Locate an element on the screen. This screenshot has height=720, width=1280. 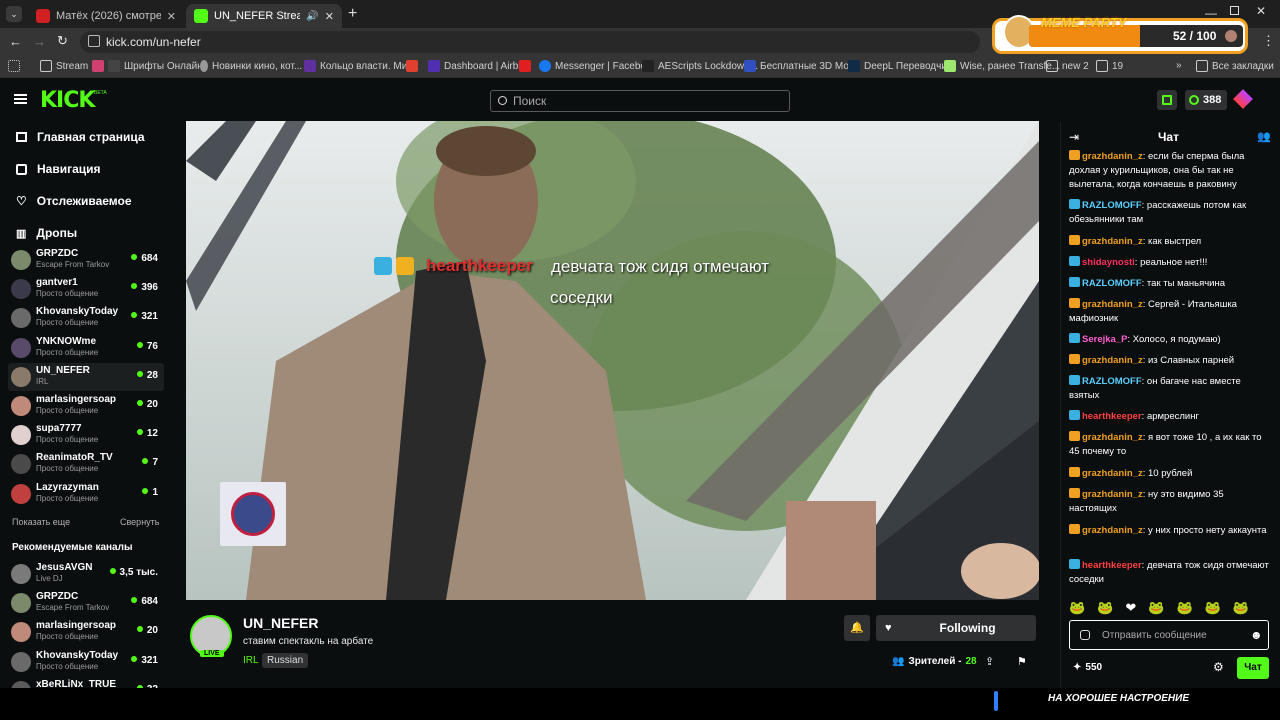
bookmark-gmail is located at coordinates (412, 66).